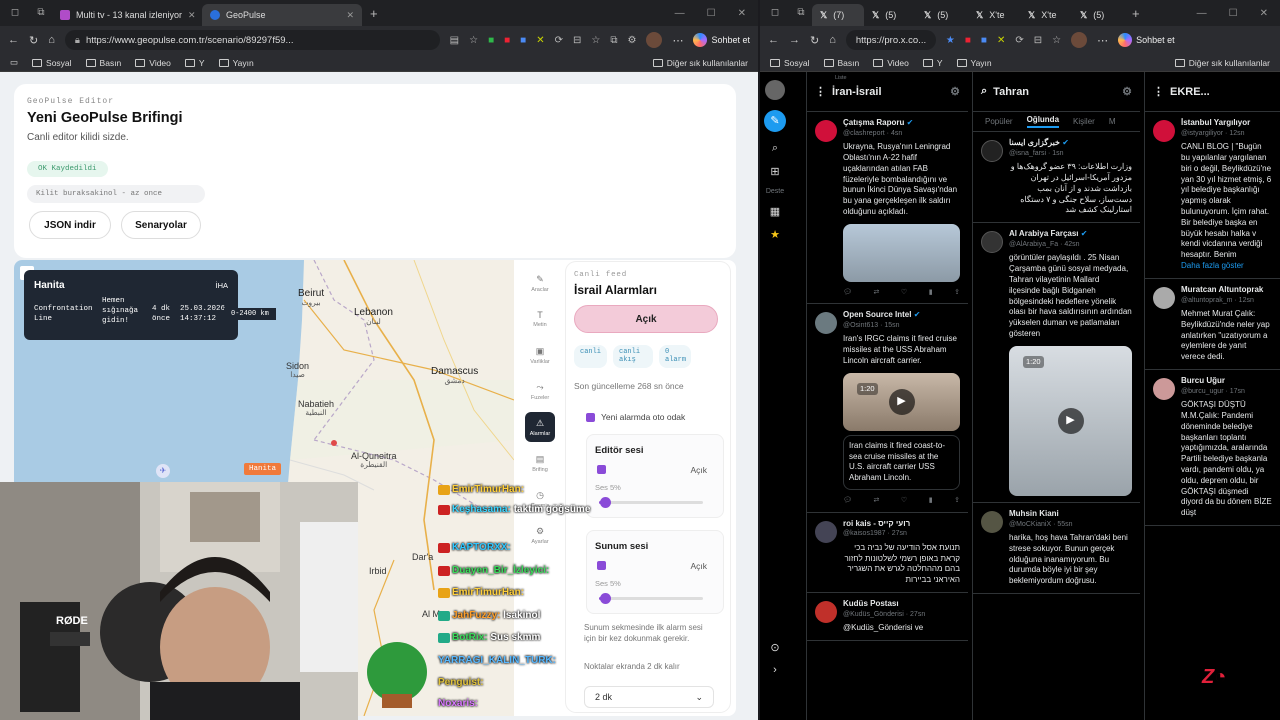 The image size is (1280, 720). I want to click on presentation-volume-slider, so click(651, 598).